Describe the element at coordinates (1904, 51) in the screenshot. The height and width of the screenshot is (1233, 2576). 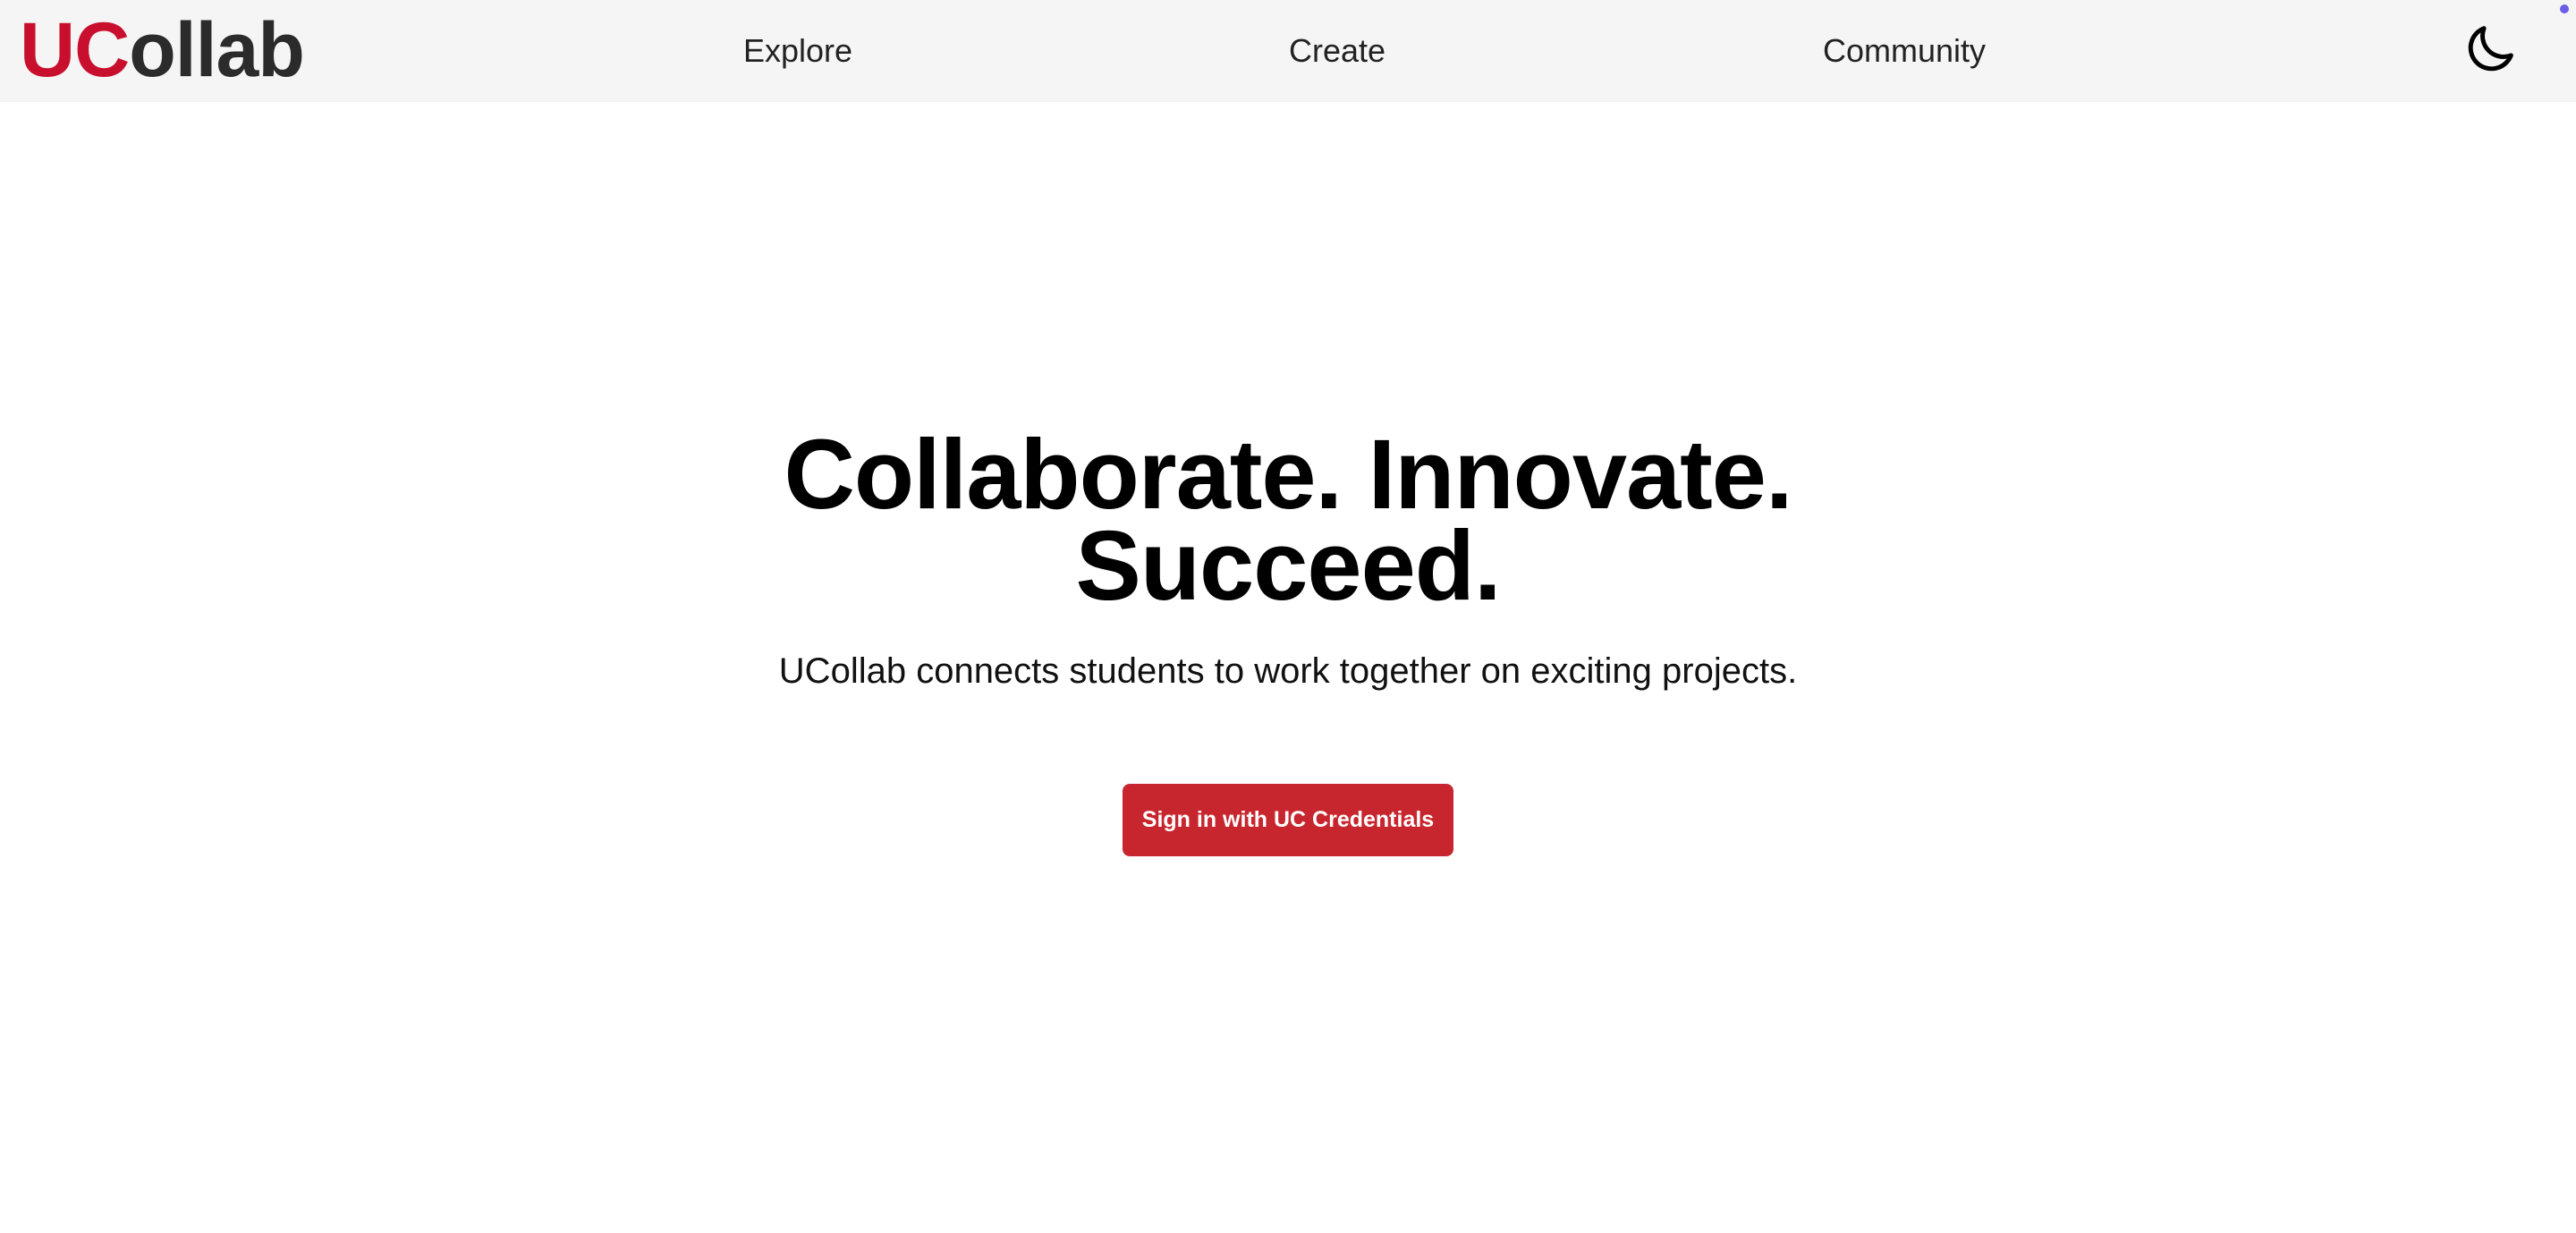
I see `nav-community-link: Community` at that location.